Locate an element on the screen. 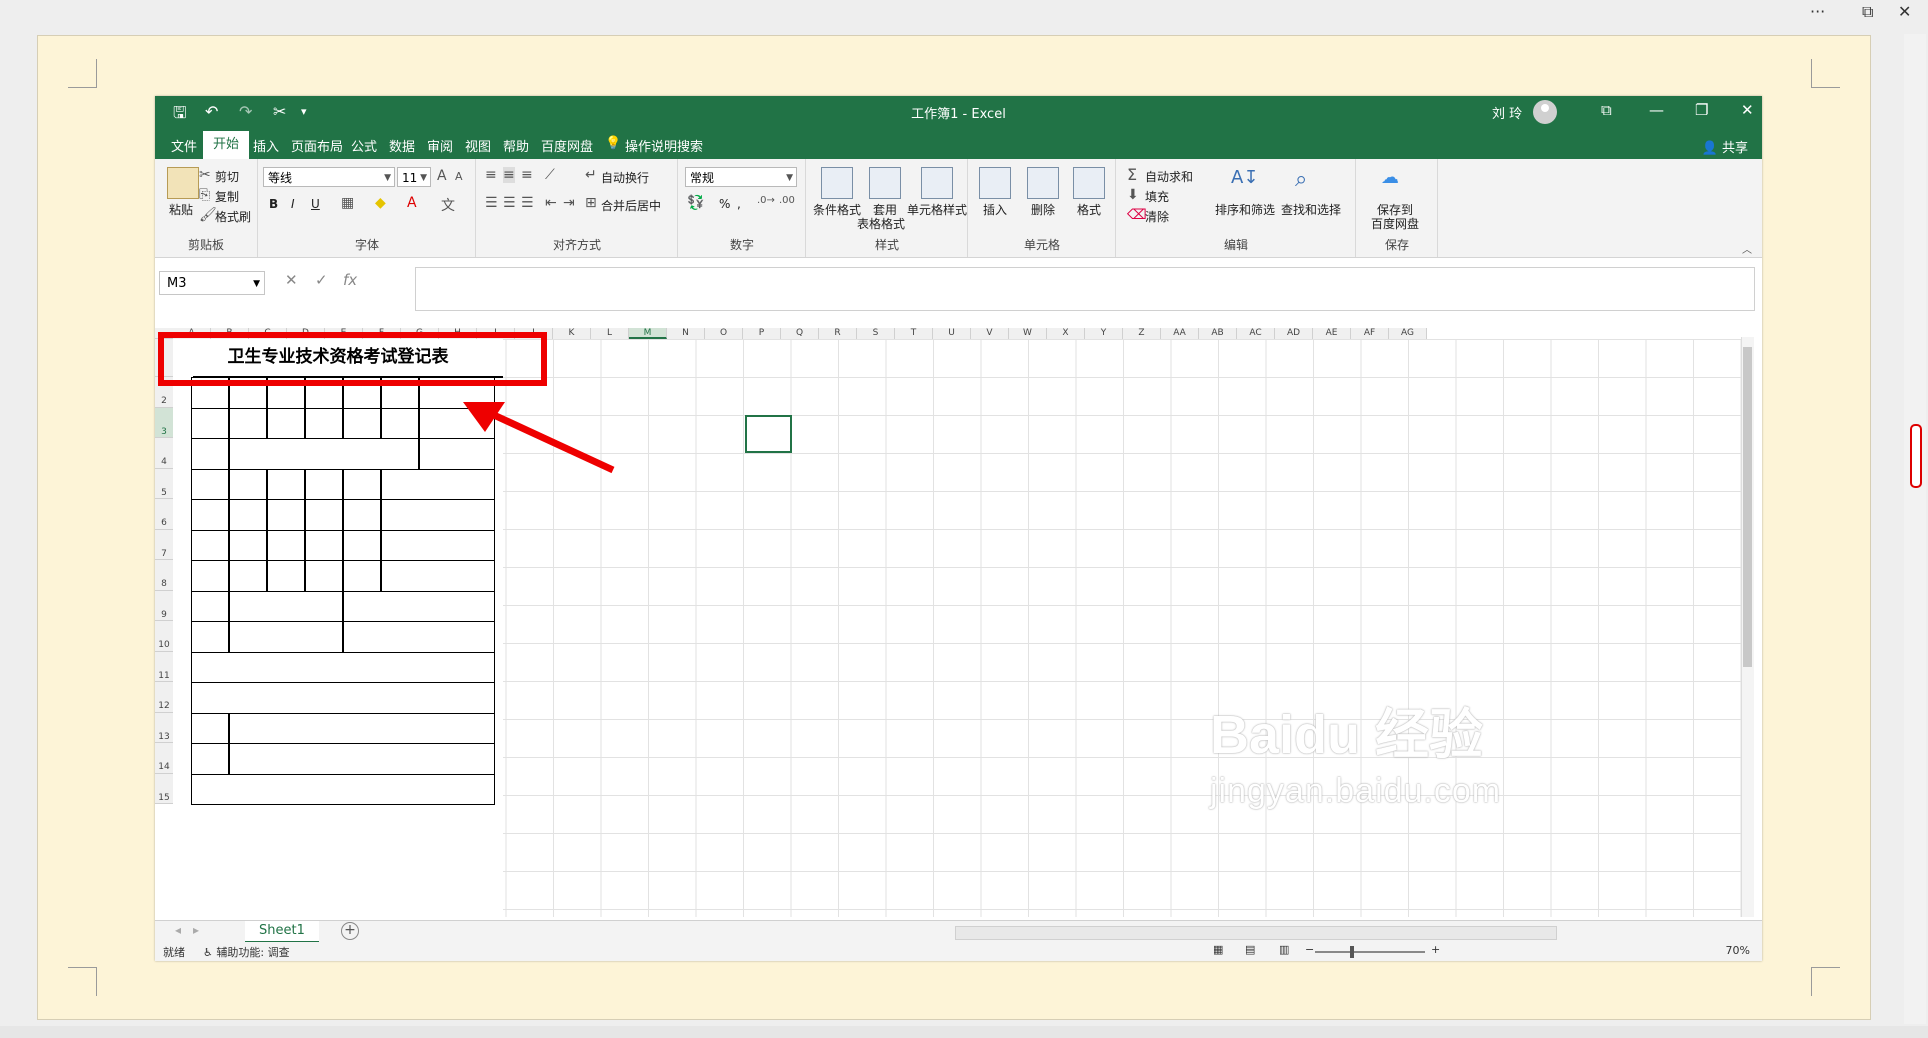  orientation-icon: ⟋ is located at coordinates (550, 175).